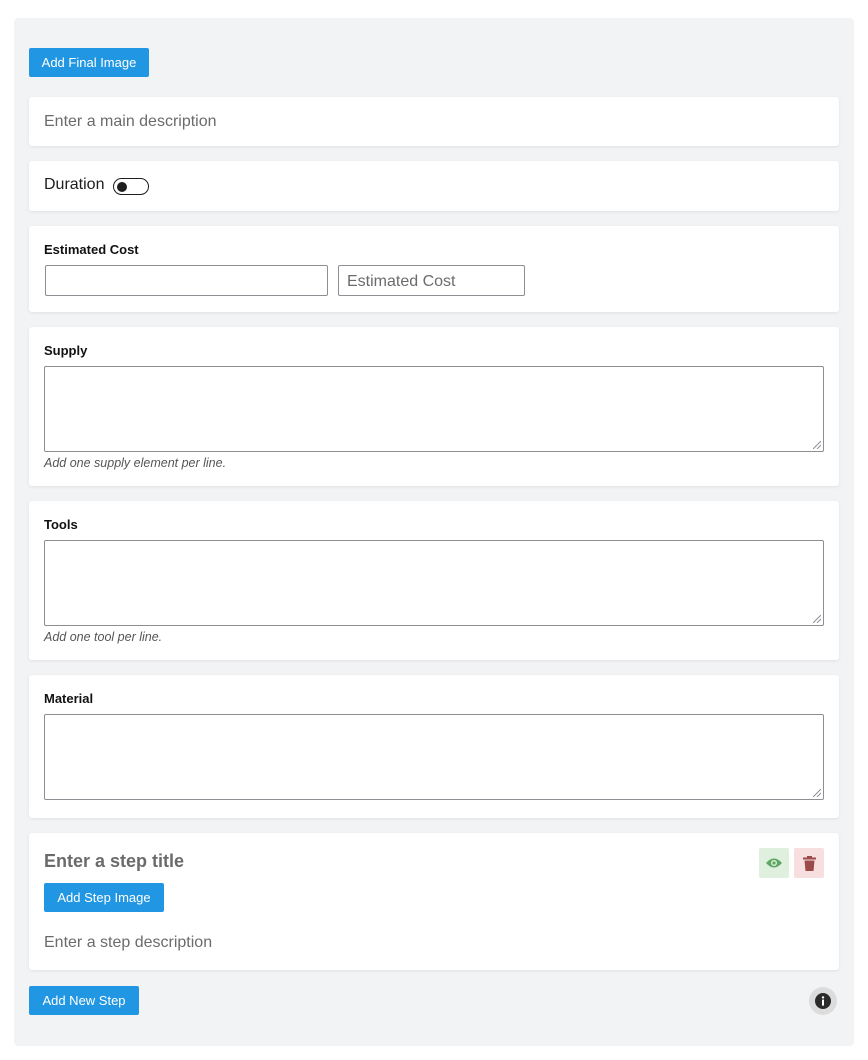 This screenshot has height=1060, width=868. I want to click on add-step-image-button: Add Step Image, so click(104, 897).